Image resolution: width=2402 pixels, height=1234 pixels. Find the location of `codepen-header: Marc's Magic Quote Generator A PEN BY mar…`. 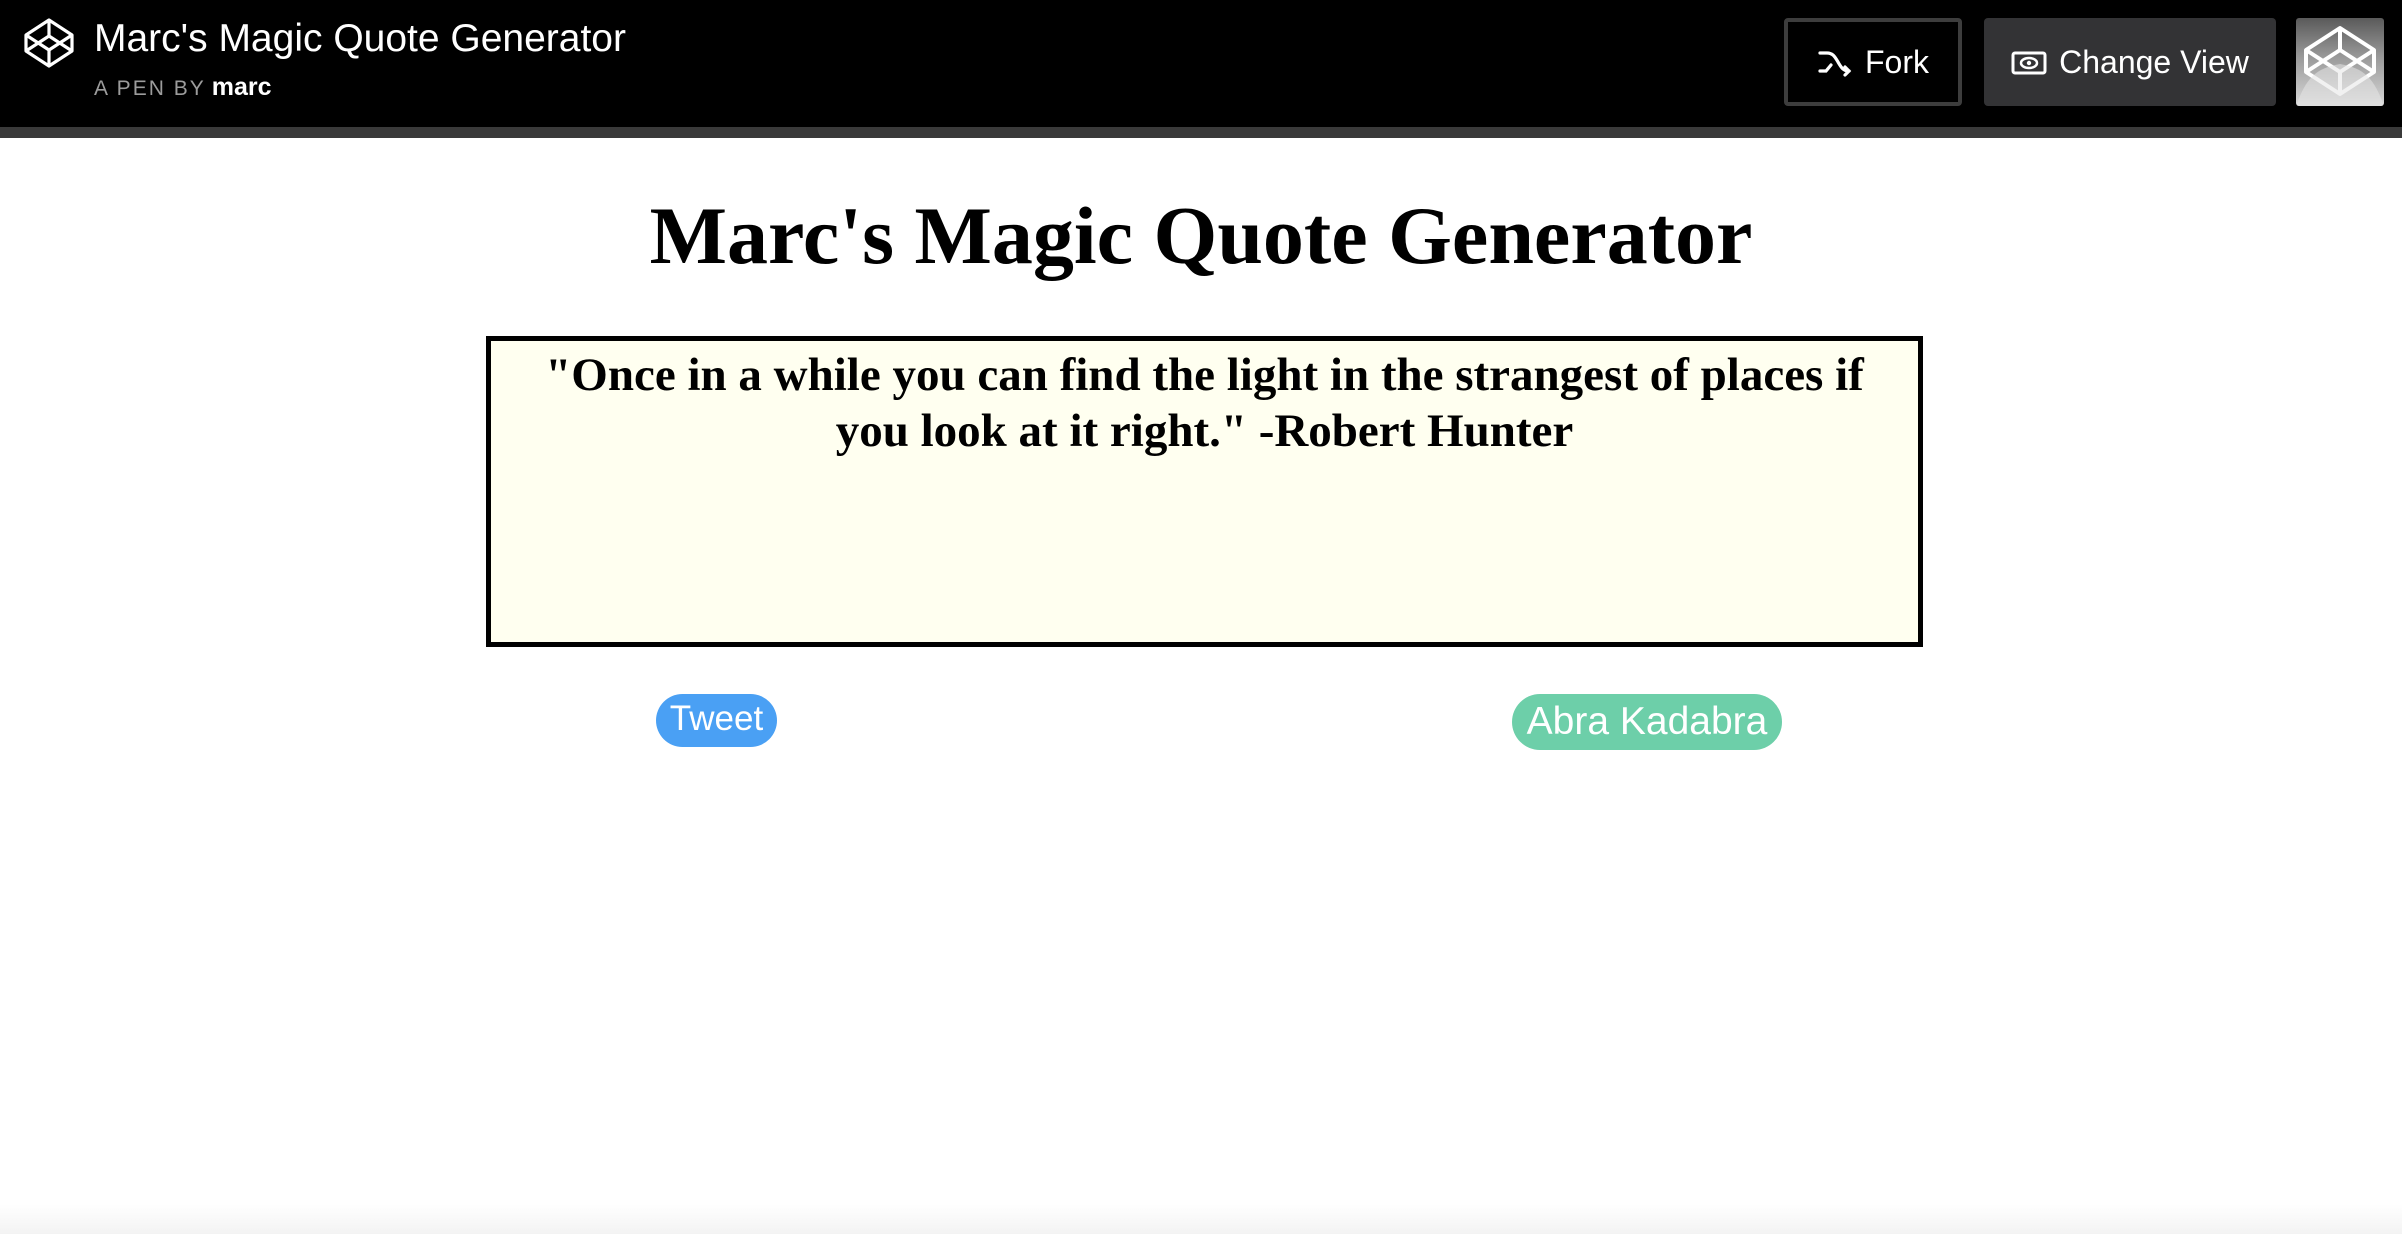

codepen-header: Marc's Magic Quote Generator A PEN BY mar… is located at coordinates (1201, 69).